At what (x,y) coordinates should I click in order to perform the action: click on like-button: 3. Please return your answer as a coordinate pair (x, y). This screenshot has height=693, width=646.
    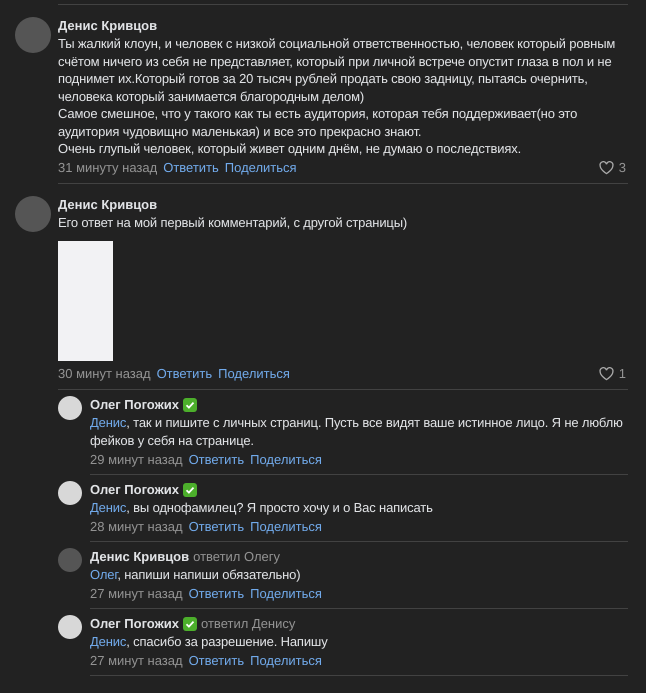
    Looking at the image, I should click on (613, 167).